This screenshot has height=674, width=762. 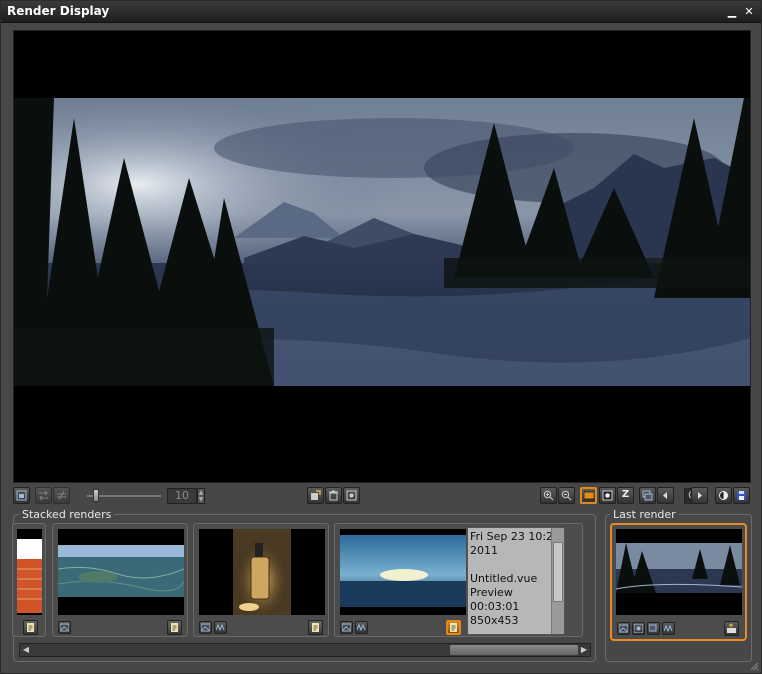 I want to click on last-render-view-button, so click(x=623, y=628).